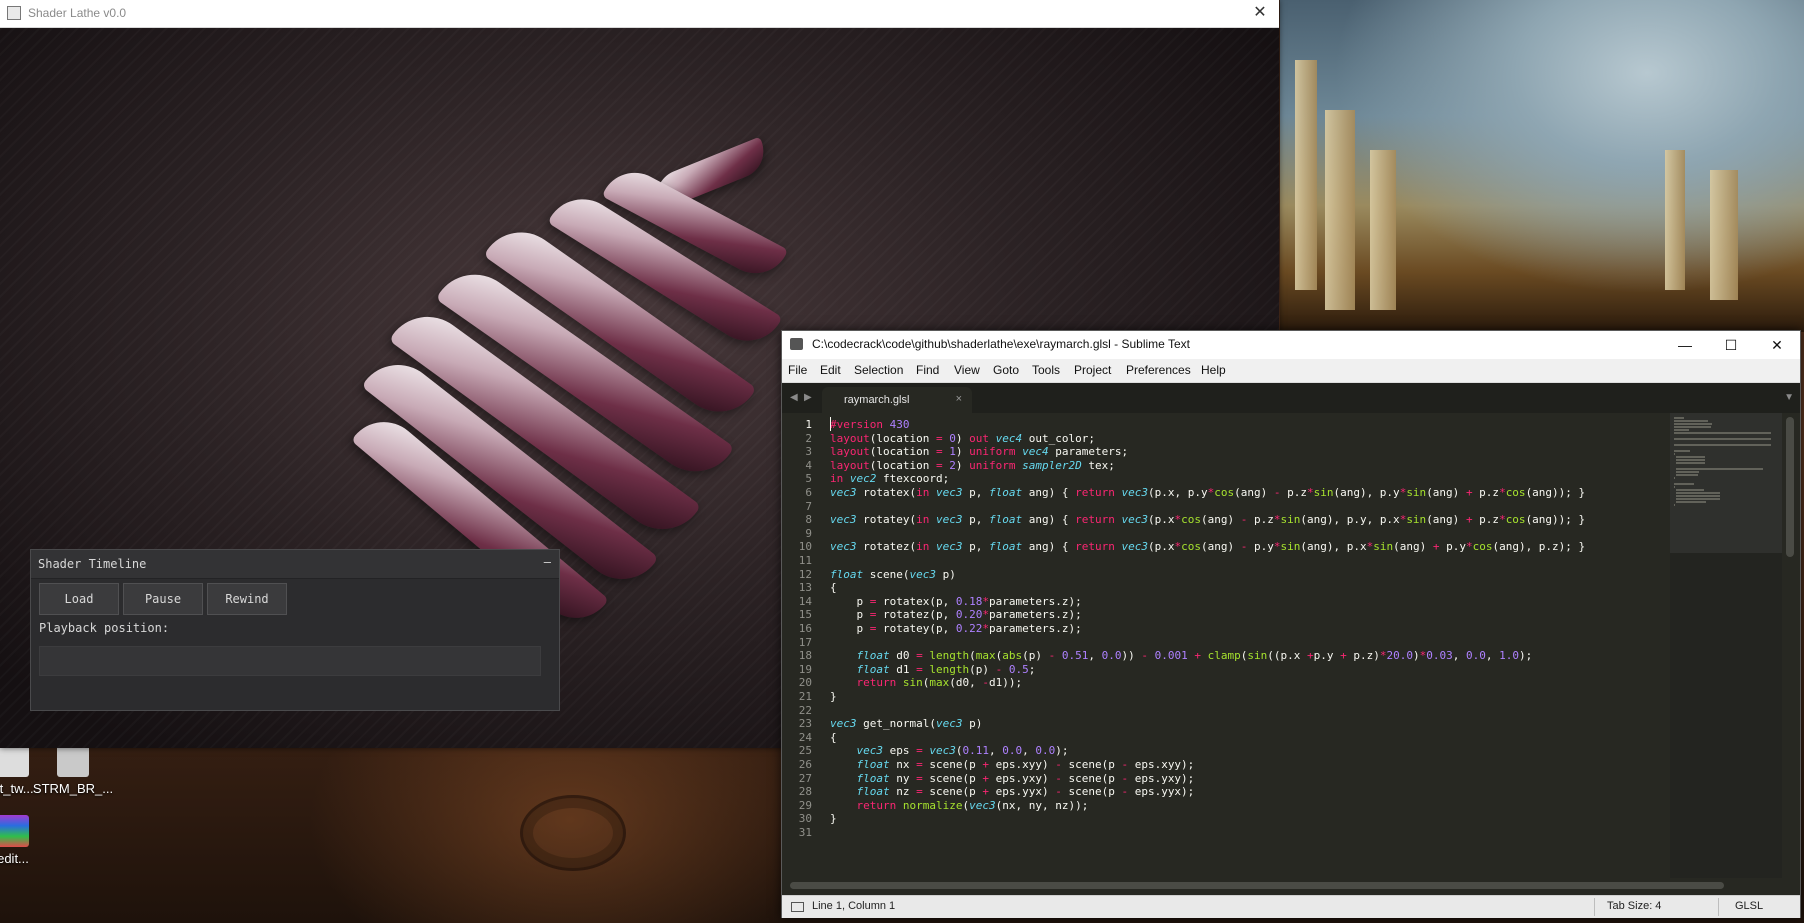  What do you see at coordinates (833, 588) in the screenshot?
I see `code-line: {` at bounding box center [833, 588].